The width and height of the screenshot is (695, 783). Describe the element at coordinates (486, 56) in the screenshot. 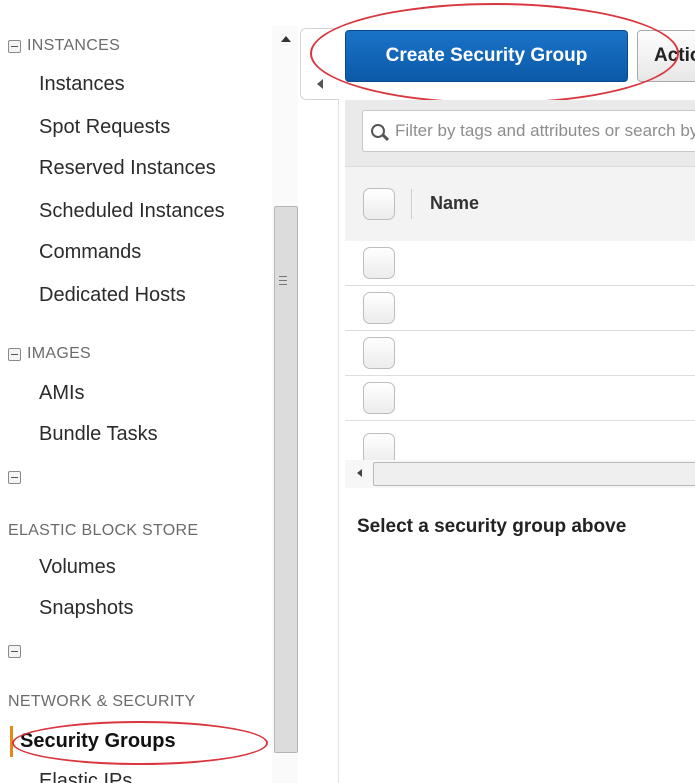

I see `create-security-group-button: Create Security Group` at that location.